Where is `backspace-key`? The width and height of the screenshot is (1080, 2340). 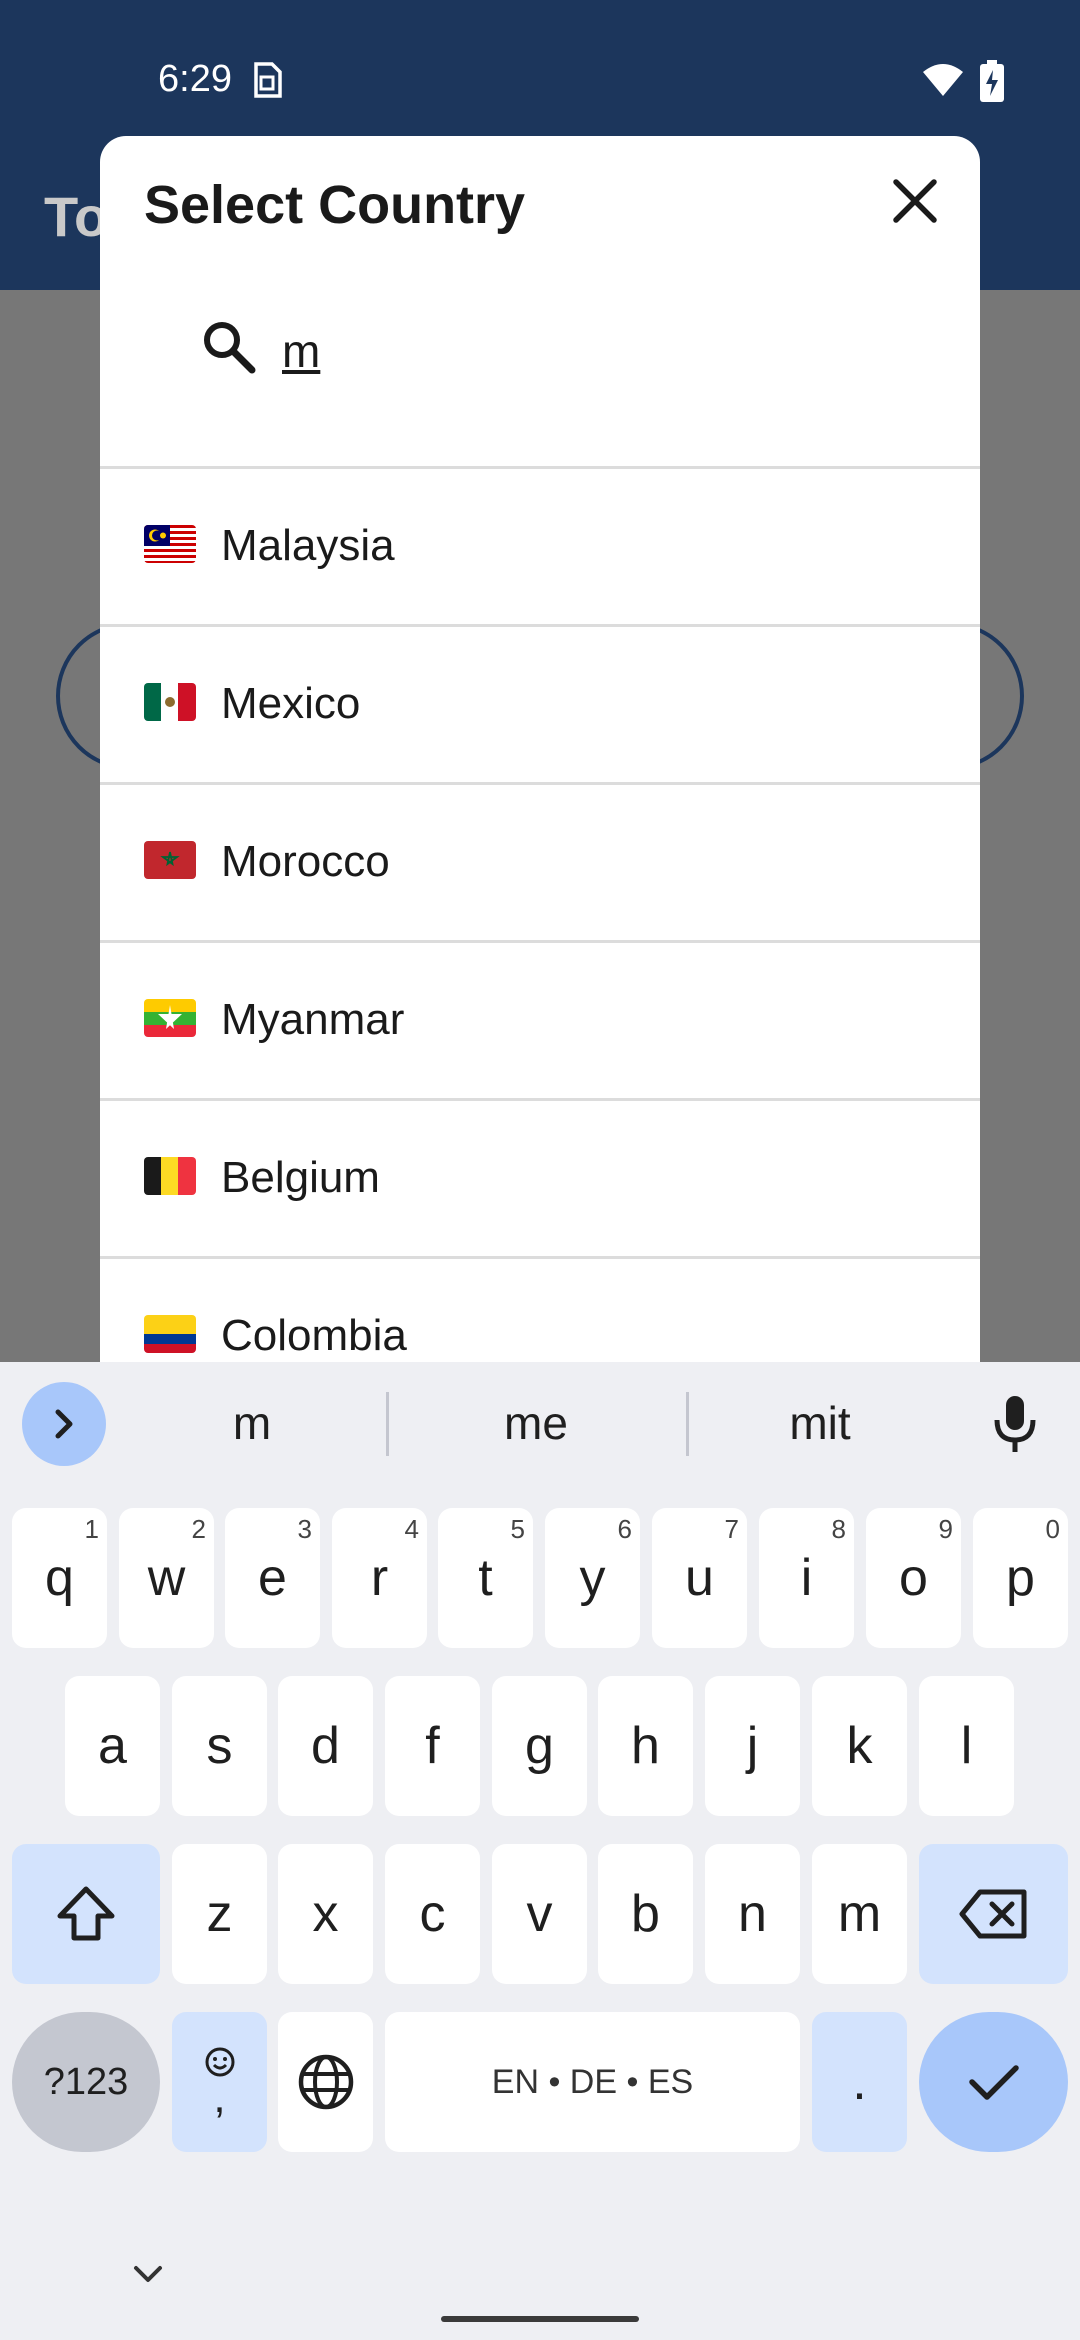
backspace-key is located at coordinates (993, 1914).